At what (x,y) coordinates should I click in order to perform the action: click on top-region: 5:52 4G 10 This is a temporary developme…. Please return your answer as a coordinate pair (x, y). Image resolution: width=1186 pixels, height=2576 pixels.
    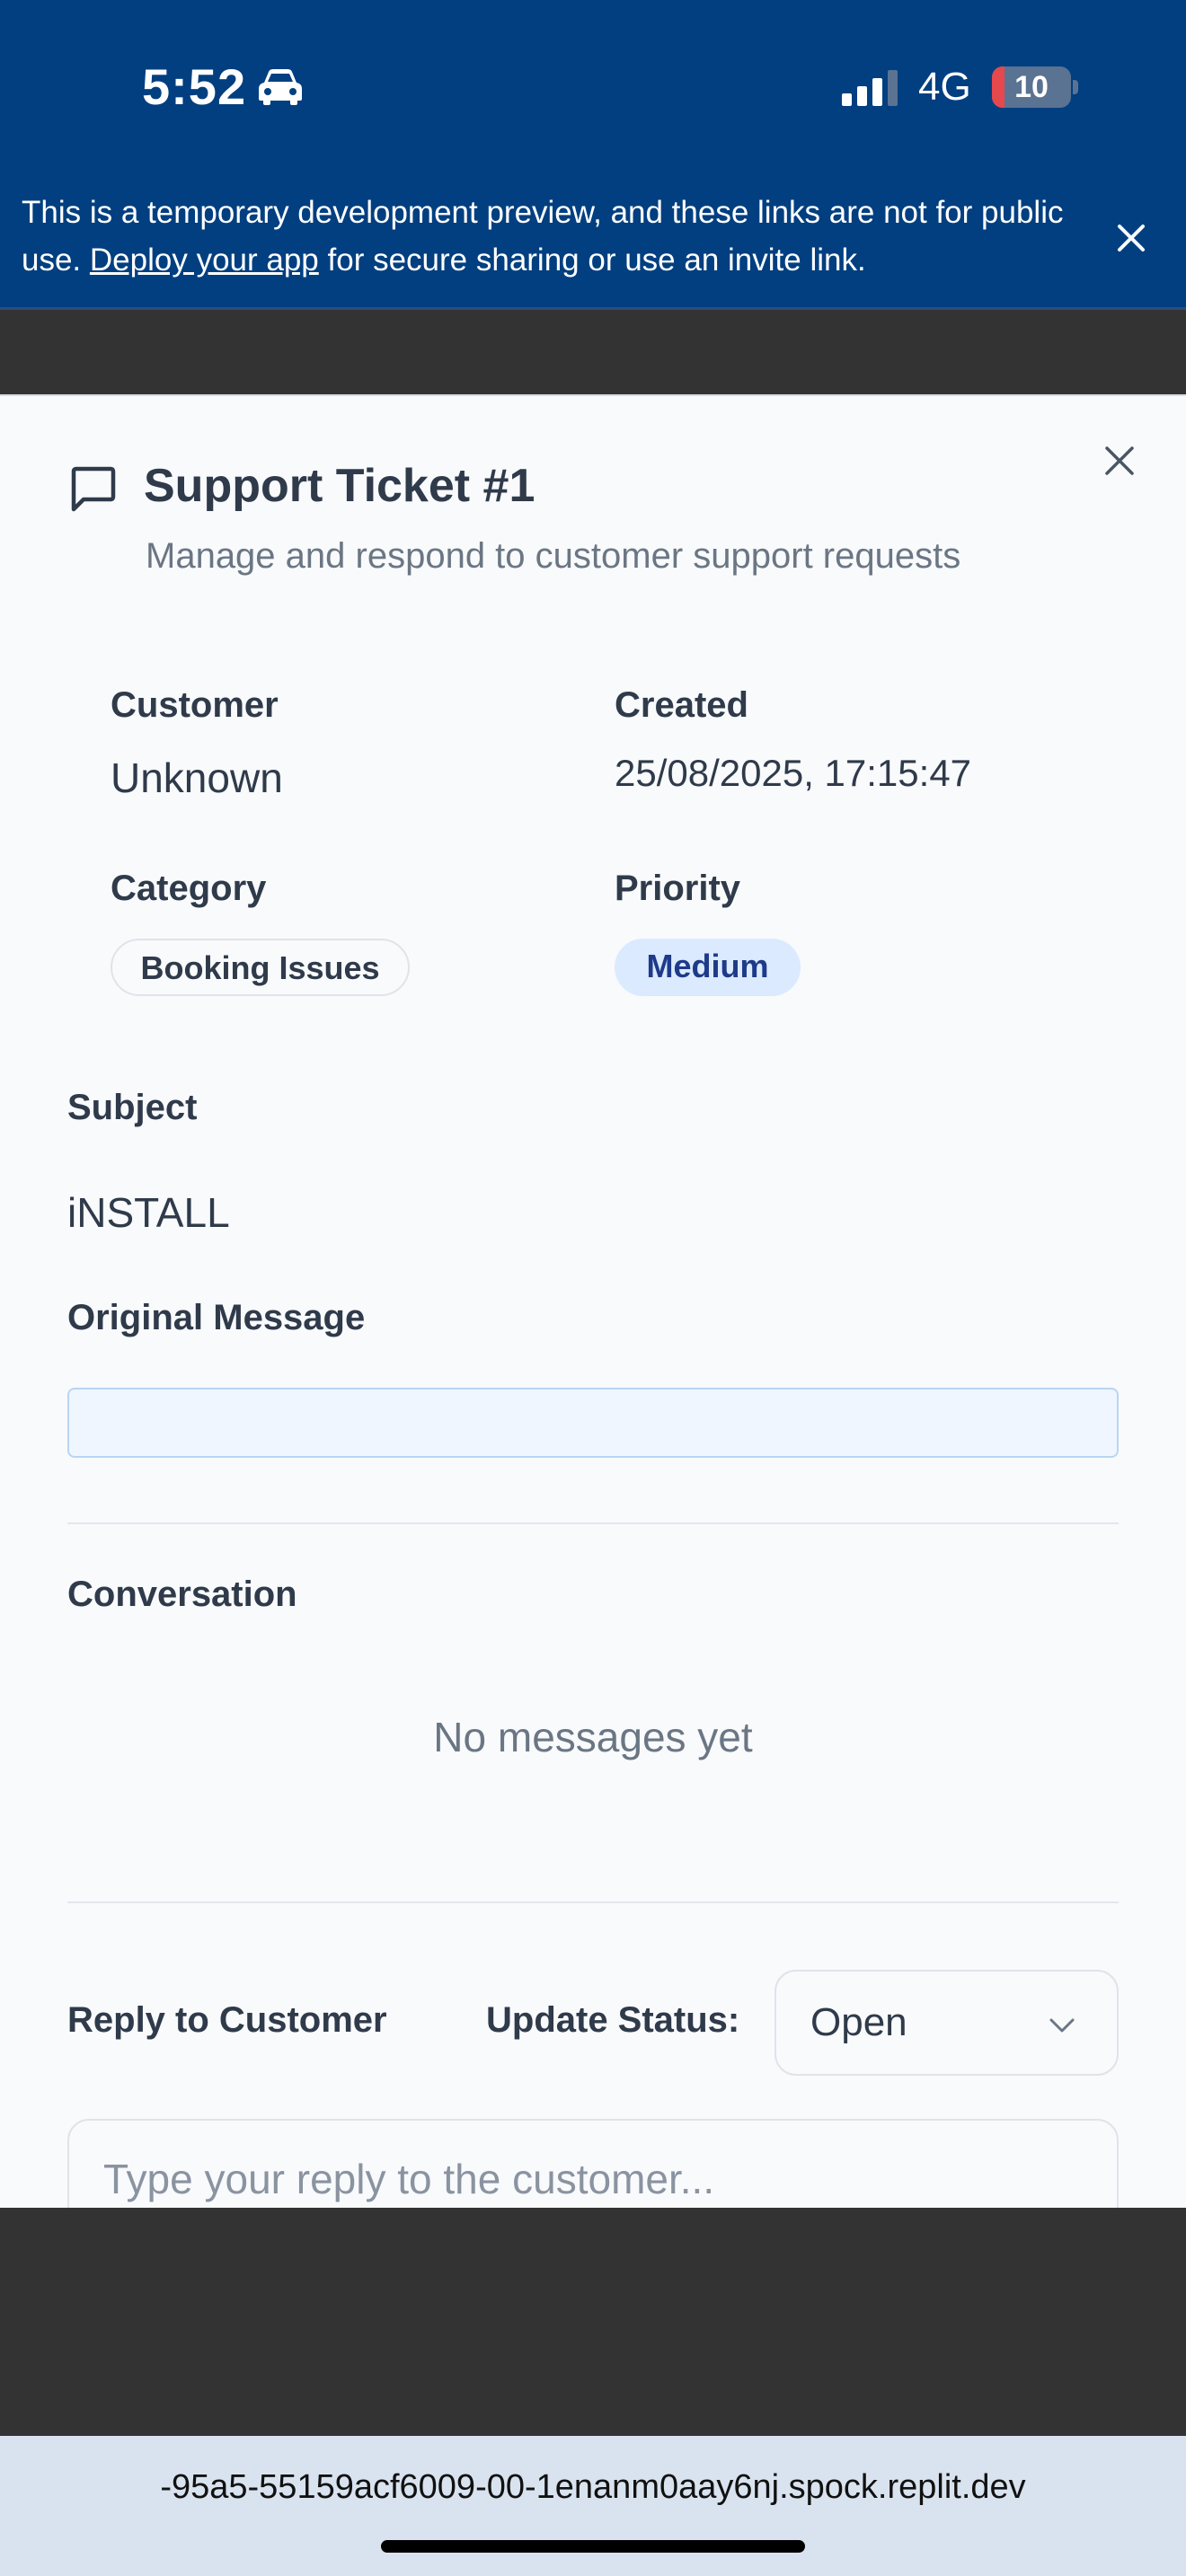
    Looking at the image, I should click on (593, 155).